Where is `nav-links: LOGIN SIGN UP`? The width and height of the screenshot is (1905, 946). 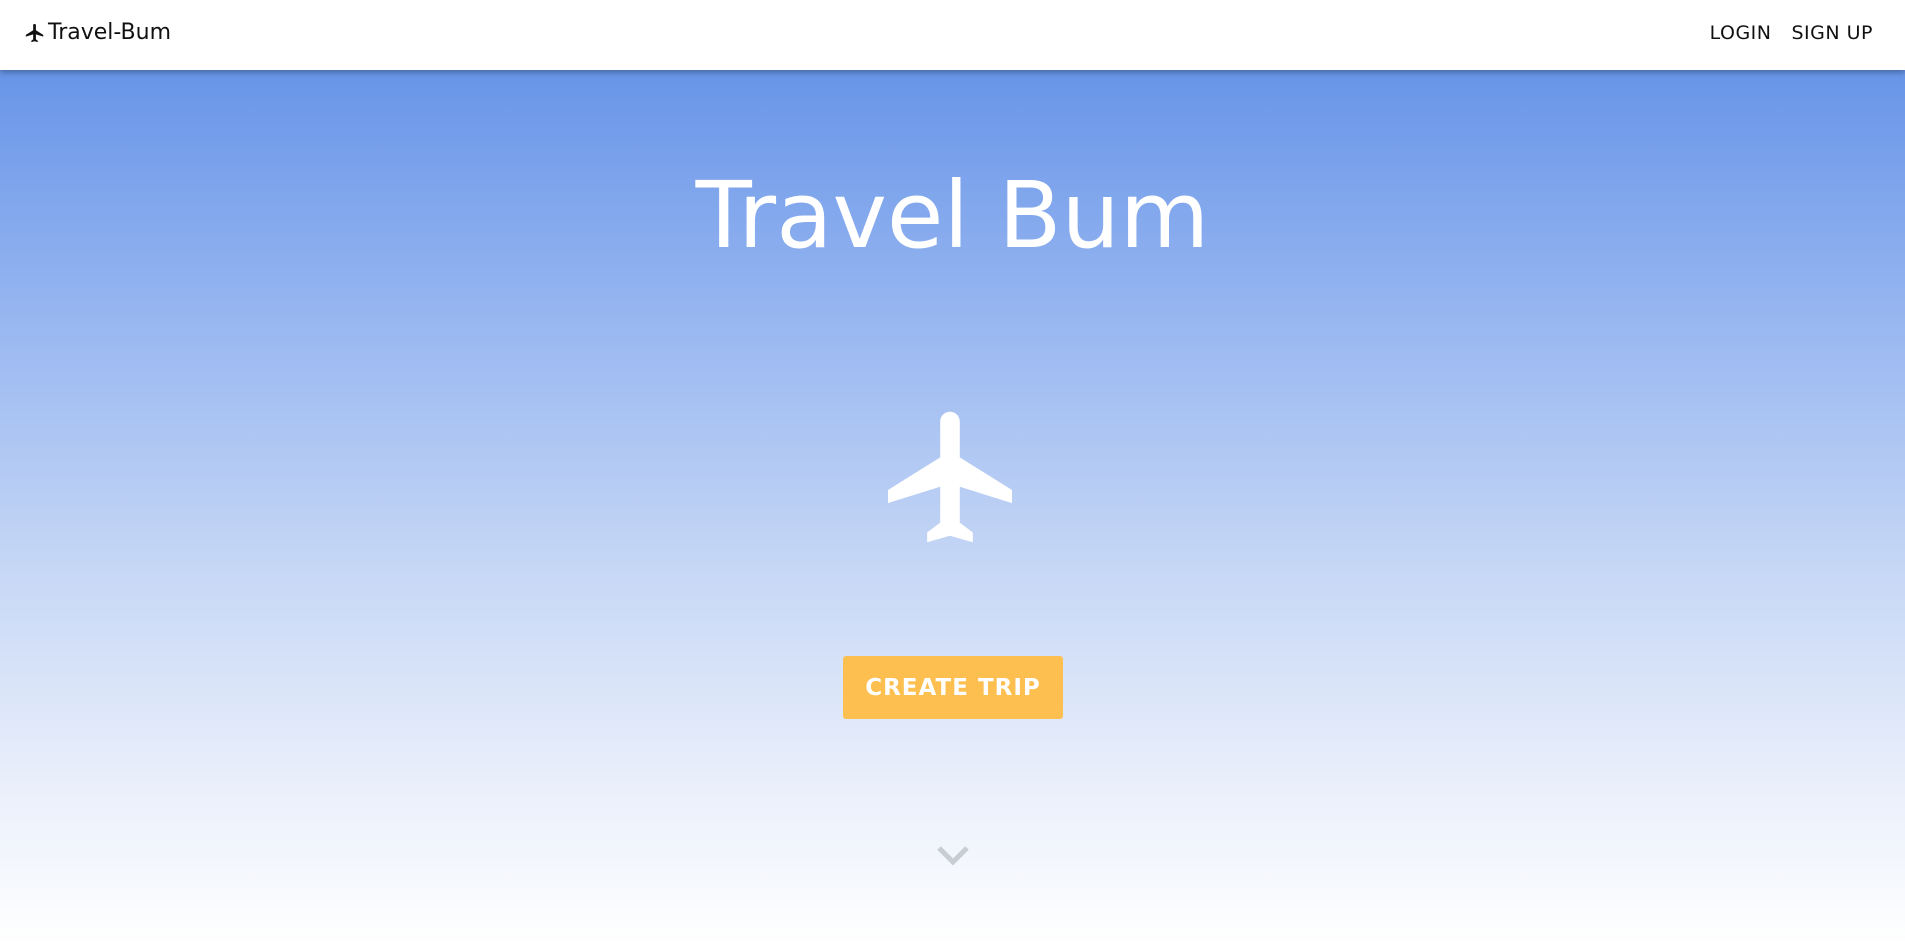
nav-links: LOGIN SIGN UP is located at coordinates (1791, 33).